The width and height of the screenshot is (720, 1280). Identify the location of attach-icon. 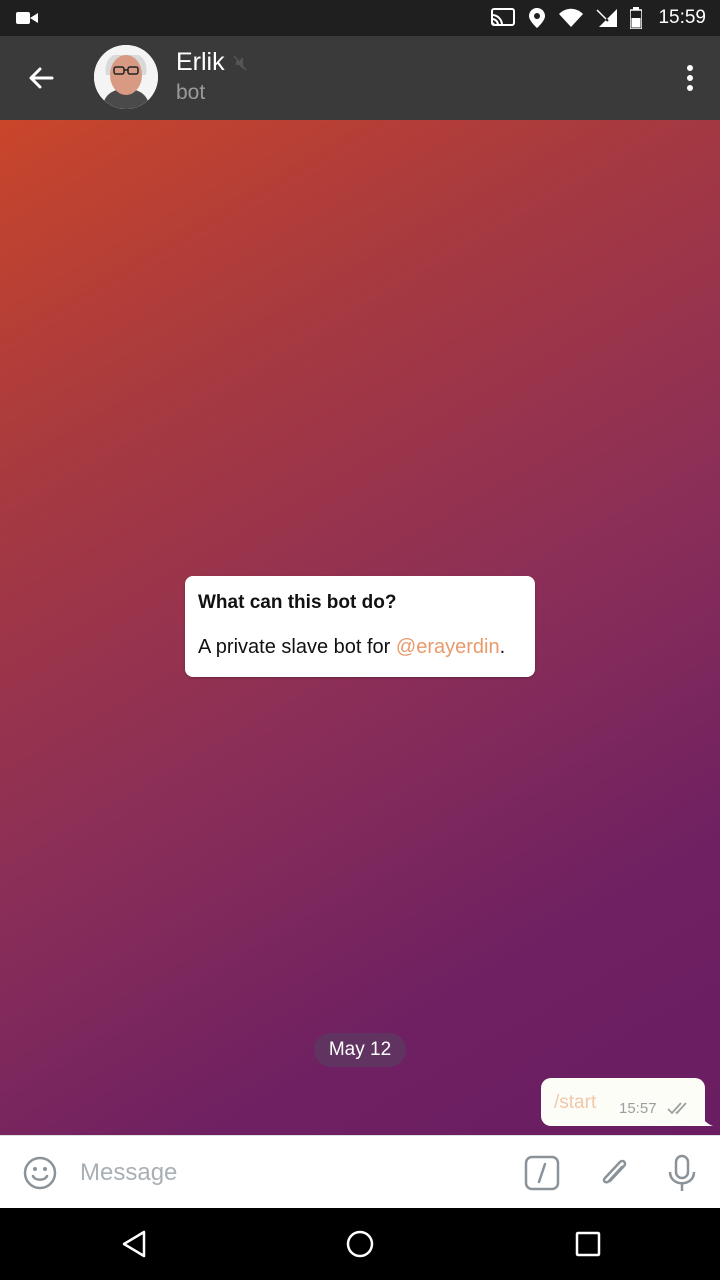
(614, 1173).